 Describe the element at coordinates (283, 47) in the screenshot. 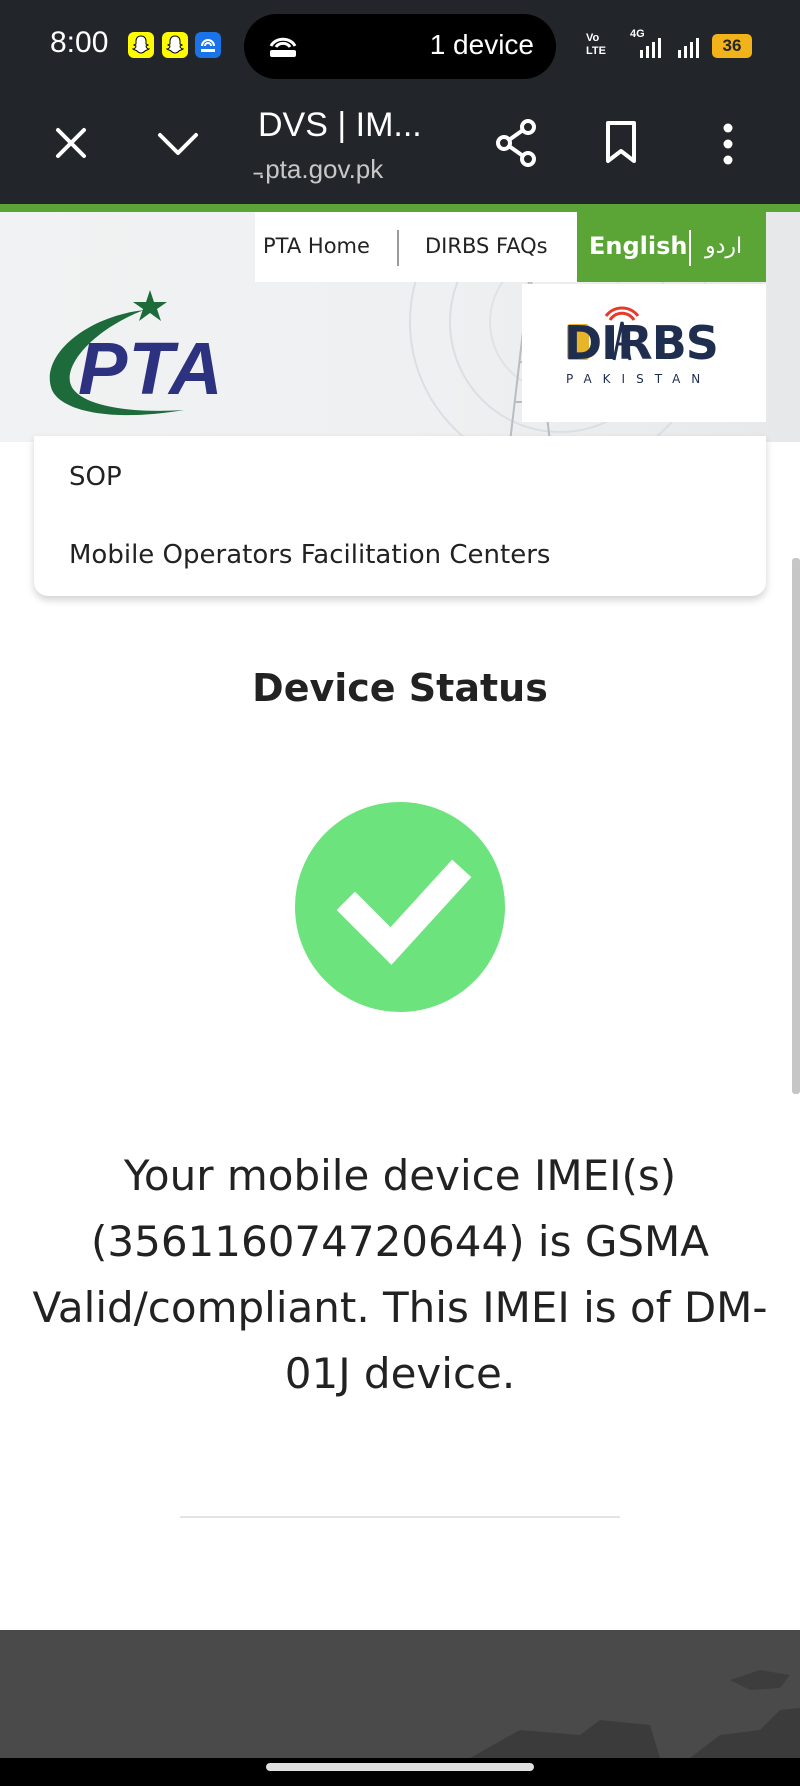

I see `cast-icon` at that location.